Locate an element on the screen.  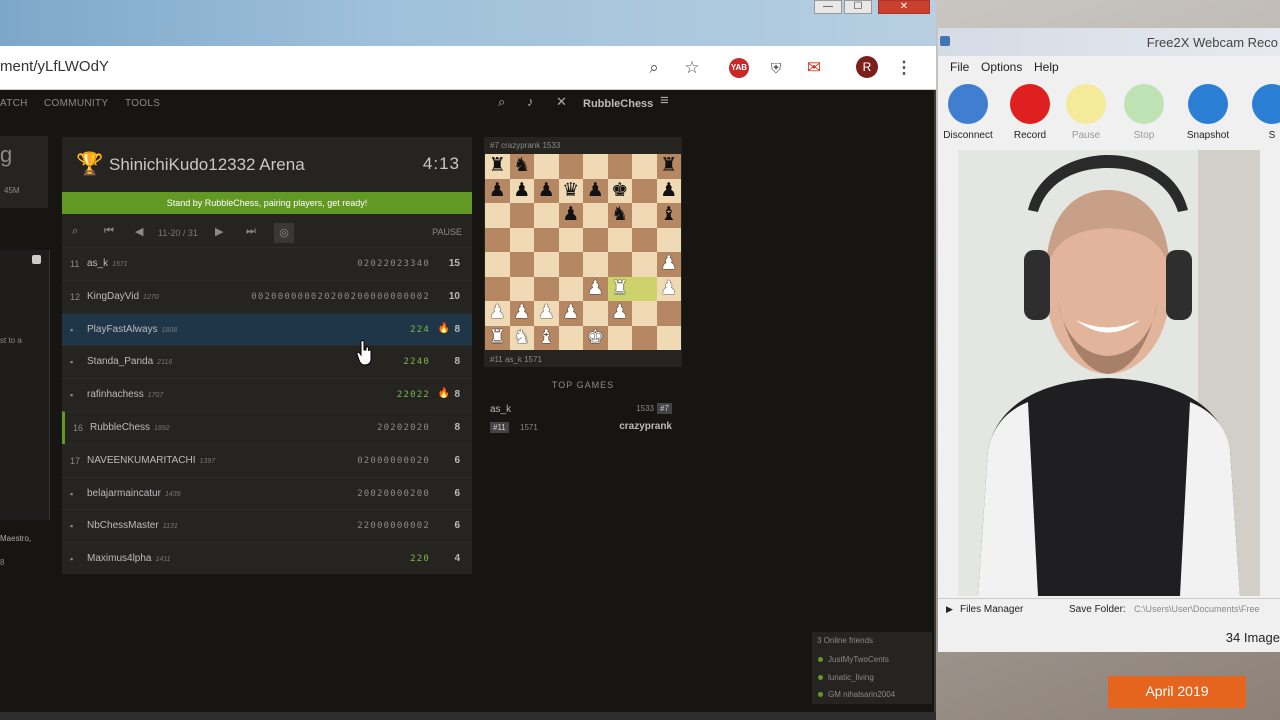
standings-row: ▪ rafinhachess 1707 22022 🔥 8 is located at coordinates (267, 394).